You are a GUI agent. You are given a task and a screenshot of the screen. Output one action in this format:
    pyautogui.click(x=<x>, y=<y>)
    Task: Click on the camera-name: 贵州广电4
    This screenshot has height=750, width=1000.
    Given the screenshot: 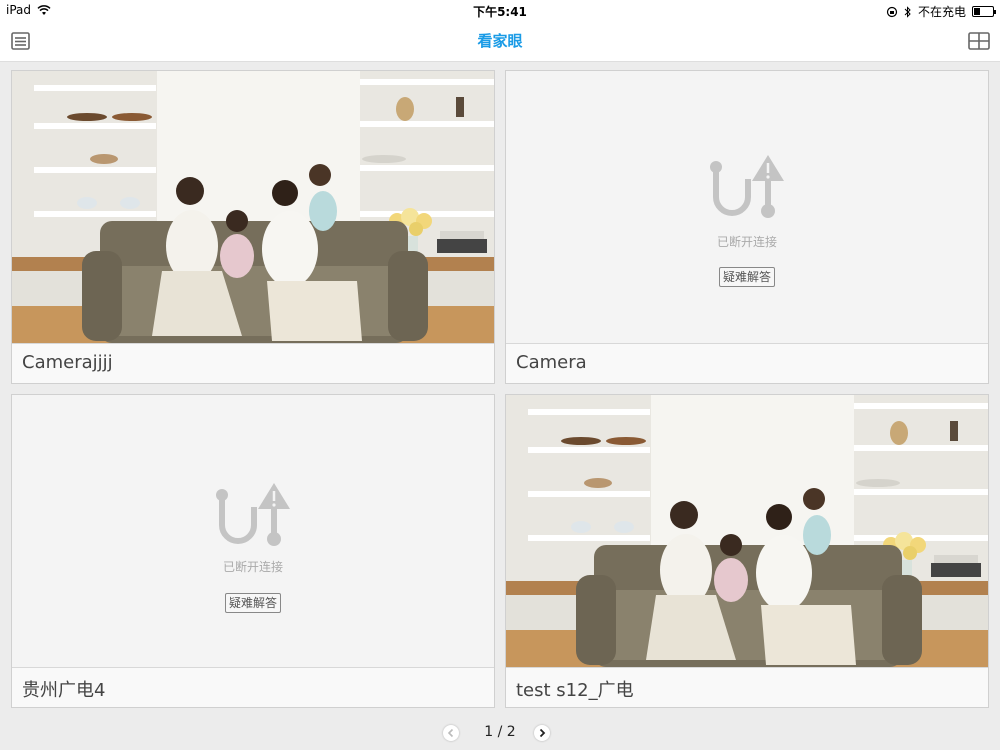 What is the action you would take?
    pyautogui.click(x=64, y=690)
    